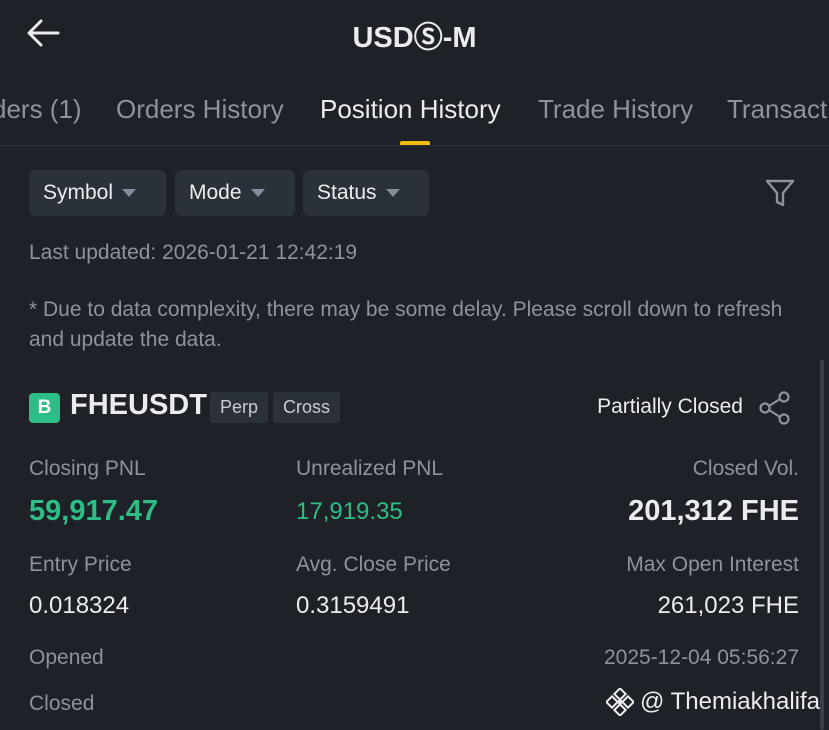 The width and height of the screenshot is (829, 730). Describe the element at coordinates (370, 468) in the screenshot. I see `unrealized-pnl-label: Unrealized PNL` at that location.